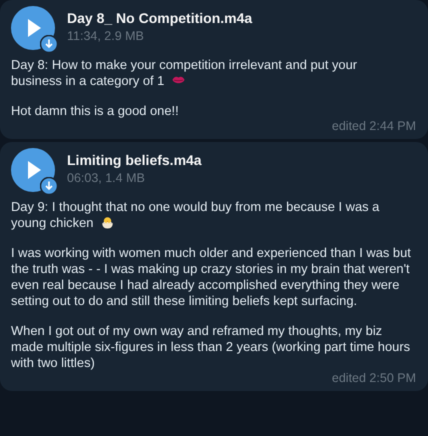 Image resolution: width=428 pixels, height=436 pixels. What do you see at coordinates (106, 36) in the screenshot?
I see `file-duration-size: 11:34, 2.9 MB` at bounding box center [106, 36].